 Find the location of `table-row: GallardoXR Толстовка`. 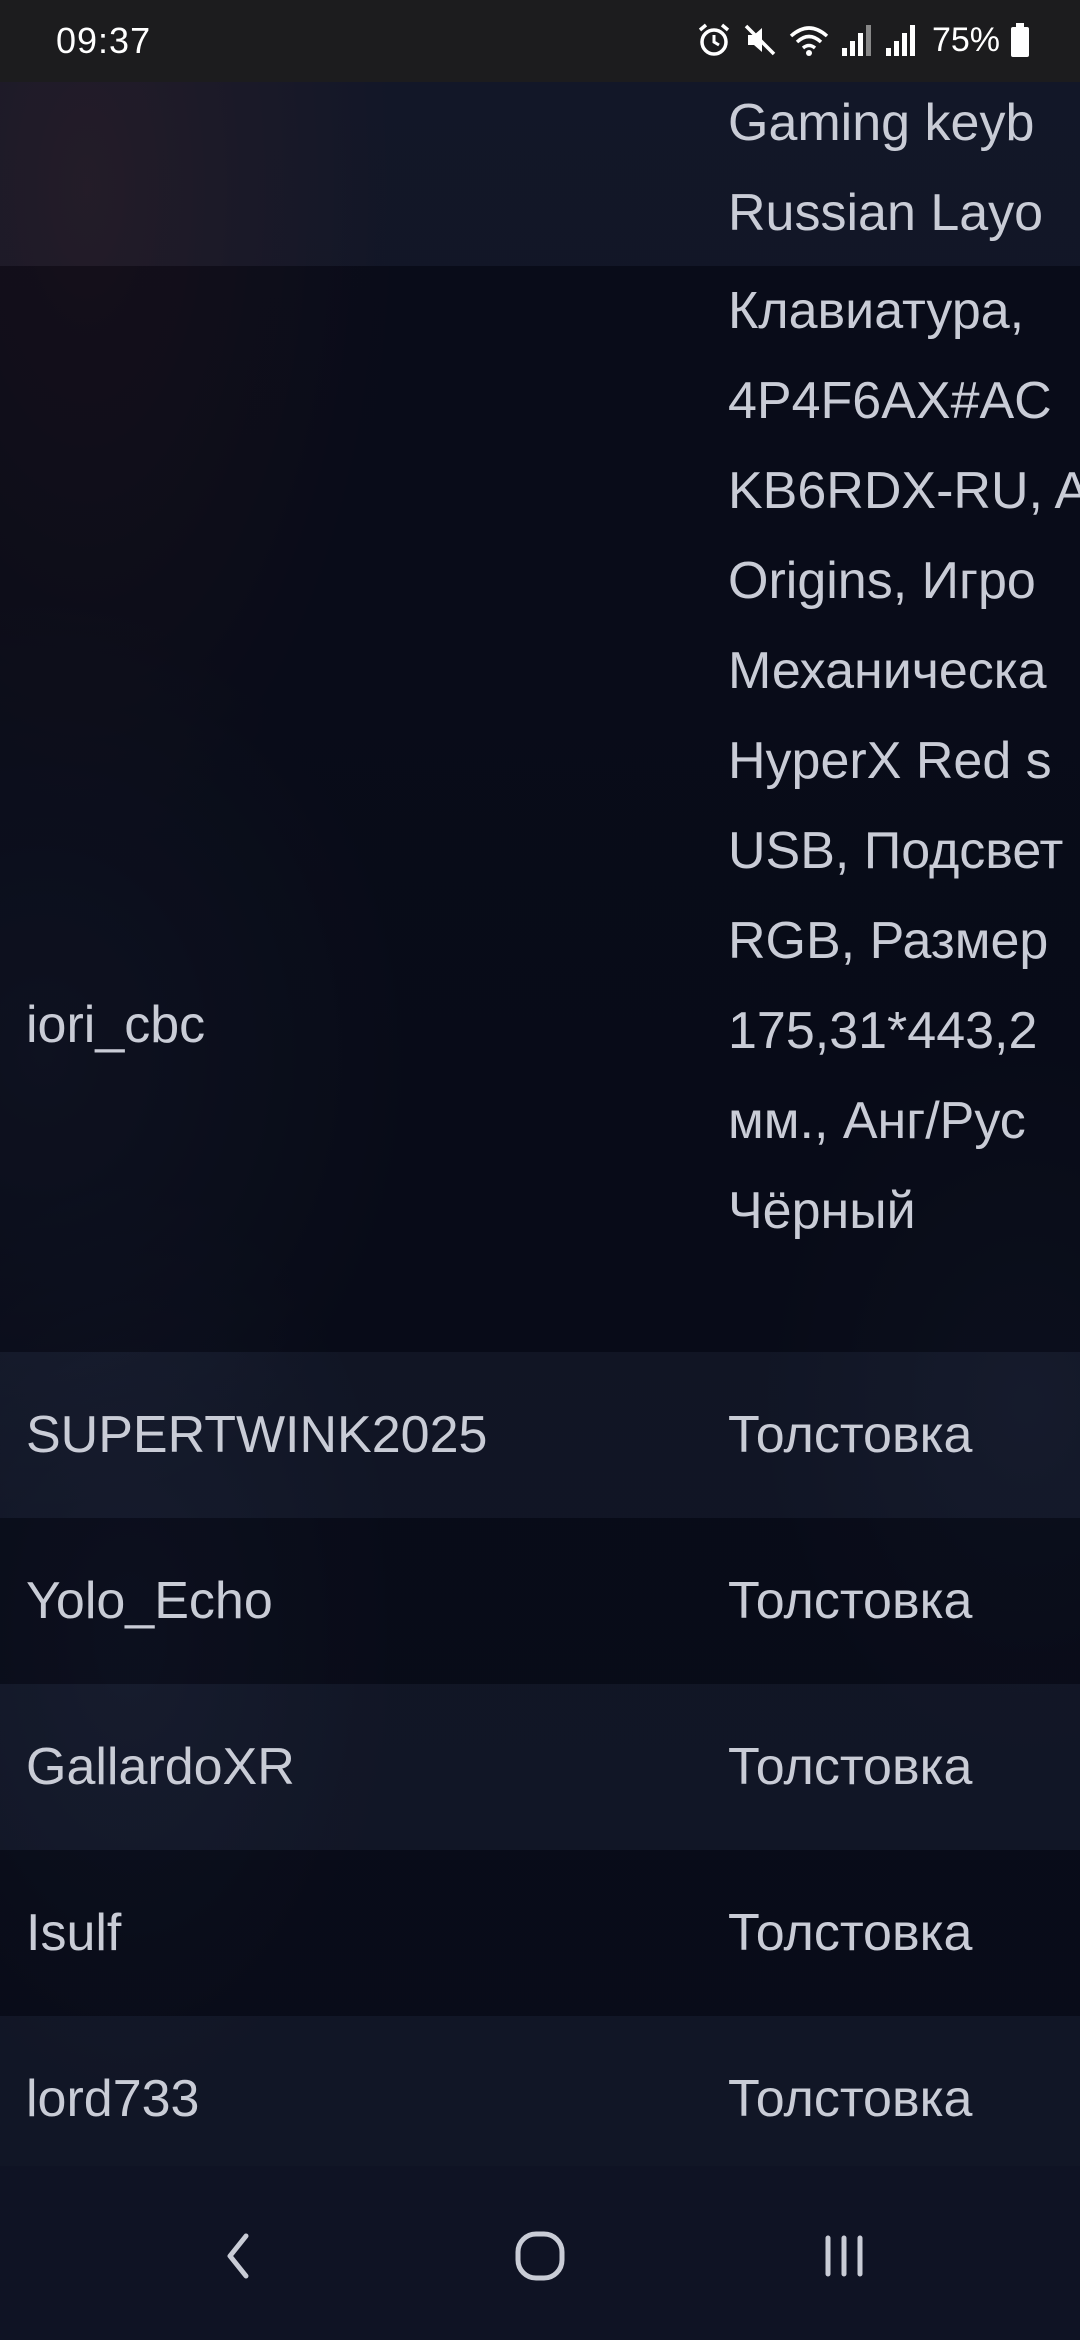

table-row: GallardoXR Толстовка is located at coordinates (540, 1767).